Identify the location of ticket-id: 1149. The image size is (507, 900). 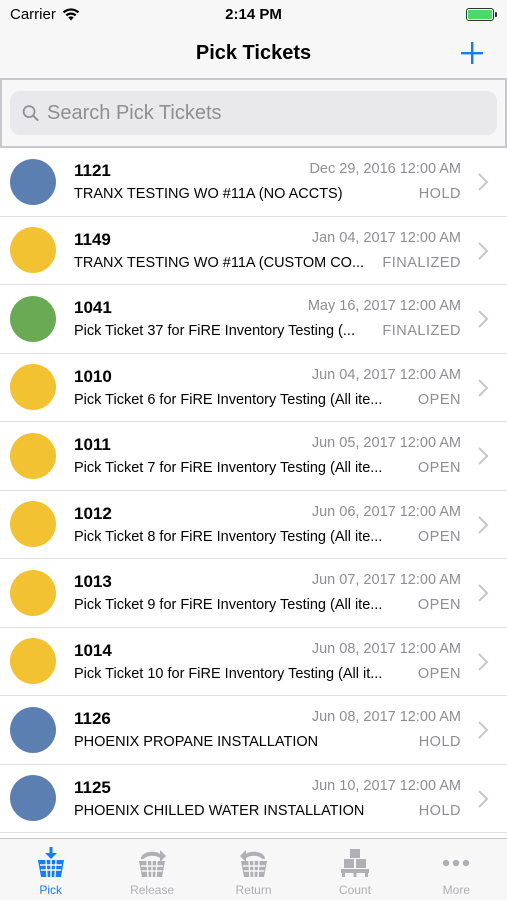
(92, 239).